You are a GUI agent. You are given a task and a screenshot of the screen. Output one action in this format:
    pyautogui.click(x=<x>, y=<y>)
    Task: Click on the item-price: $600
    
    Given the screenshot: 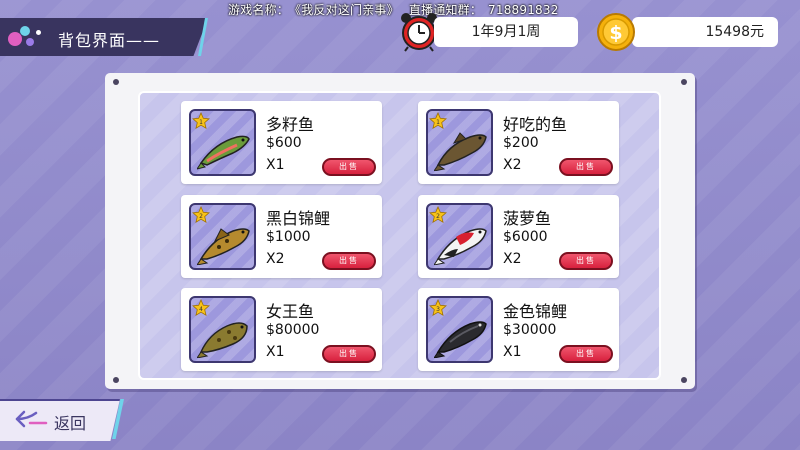 What is the action you would take?
    pyautogui.click(x=284, y=143)
    